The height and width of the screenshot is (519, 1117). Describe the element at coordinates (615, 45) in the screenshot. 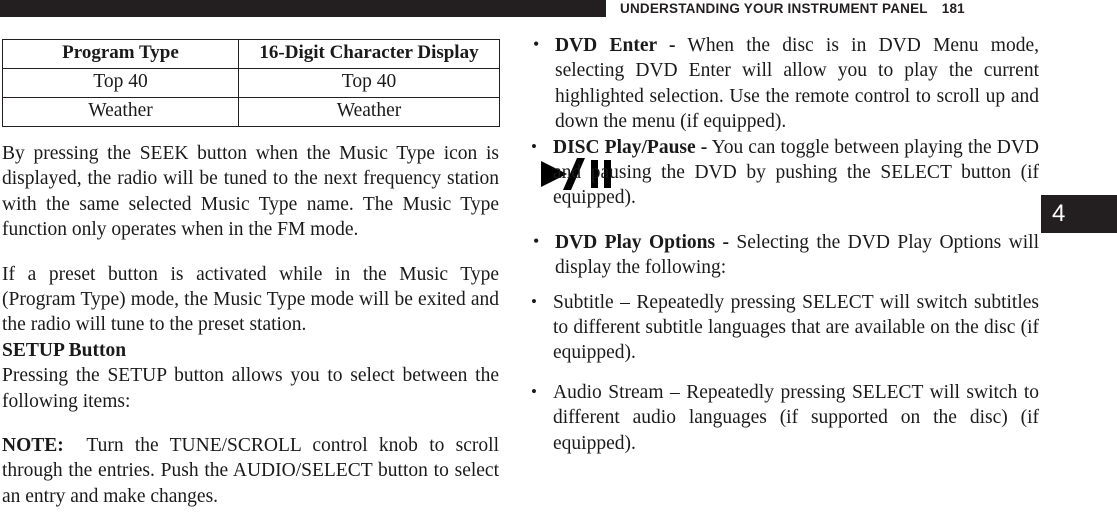

I see `bullet-lead-in: DVD Enter -` at that location.